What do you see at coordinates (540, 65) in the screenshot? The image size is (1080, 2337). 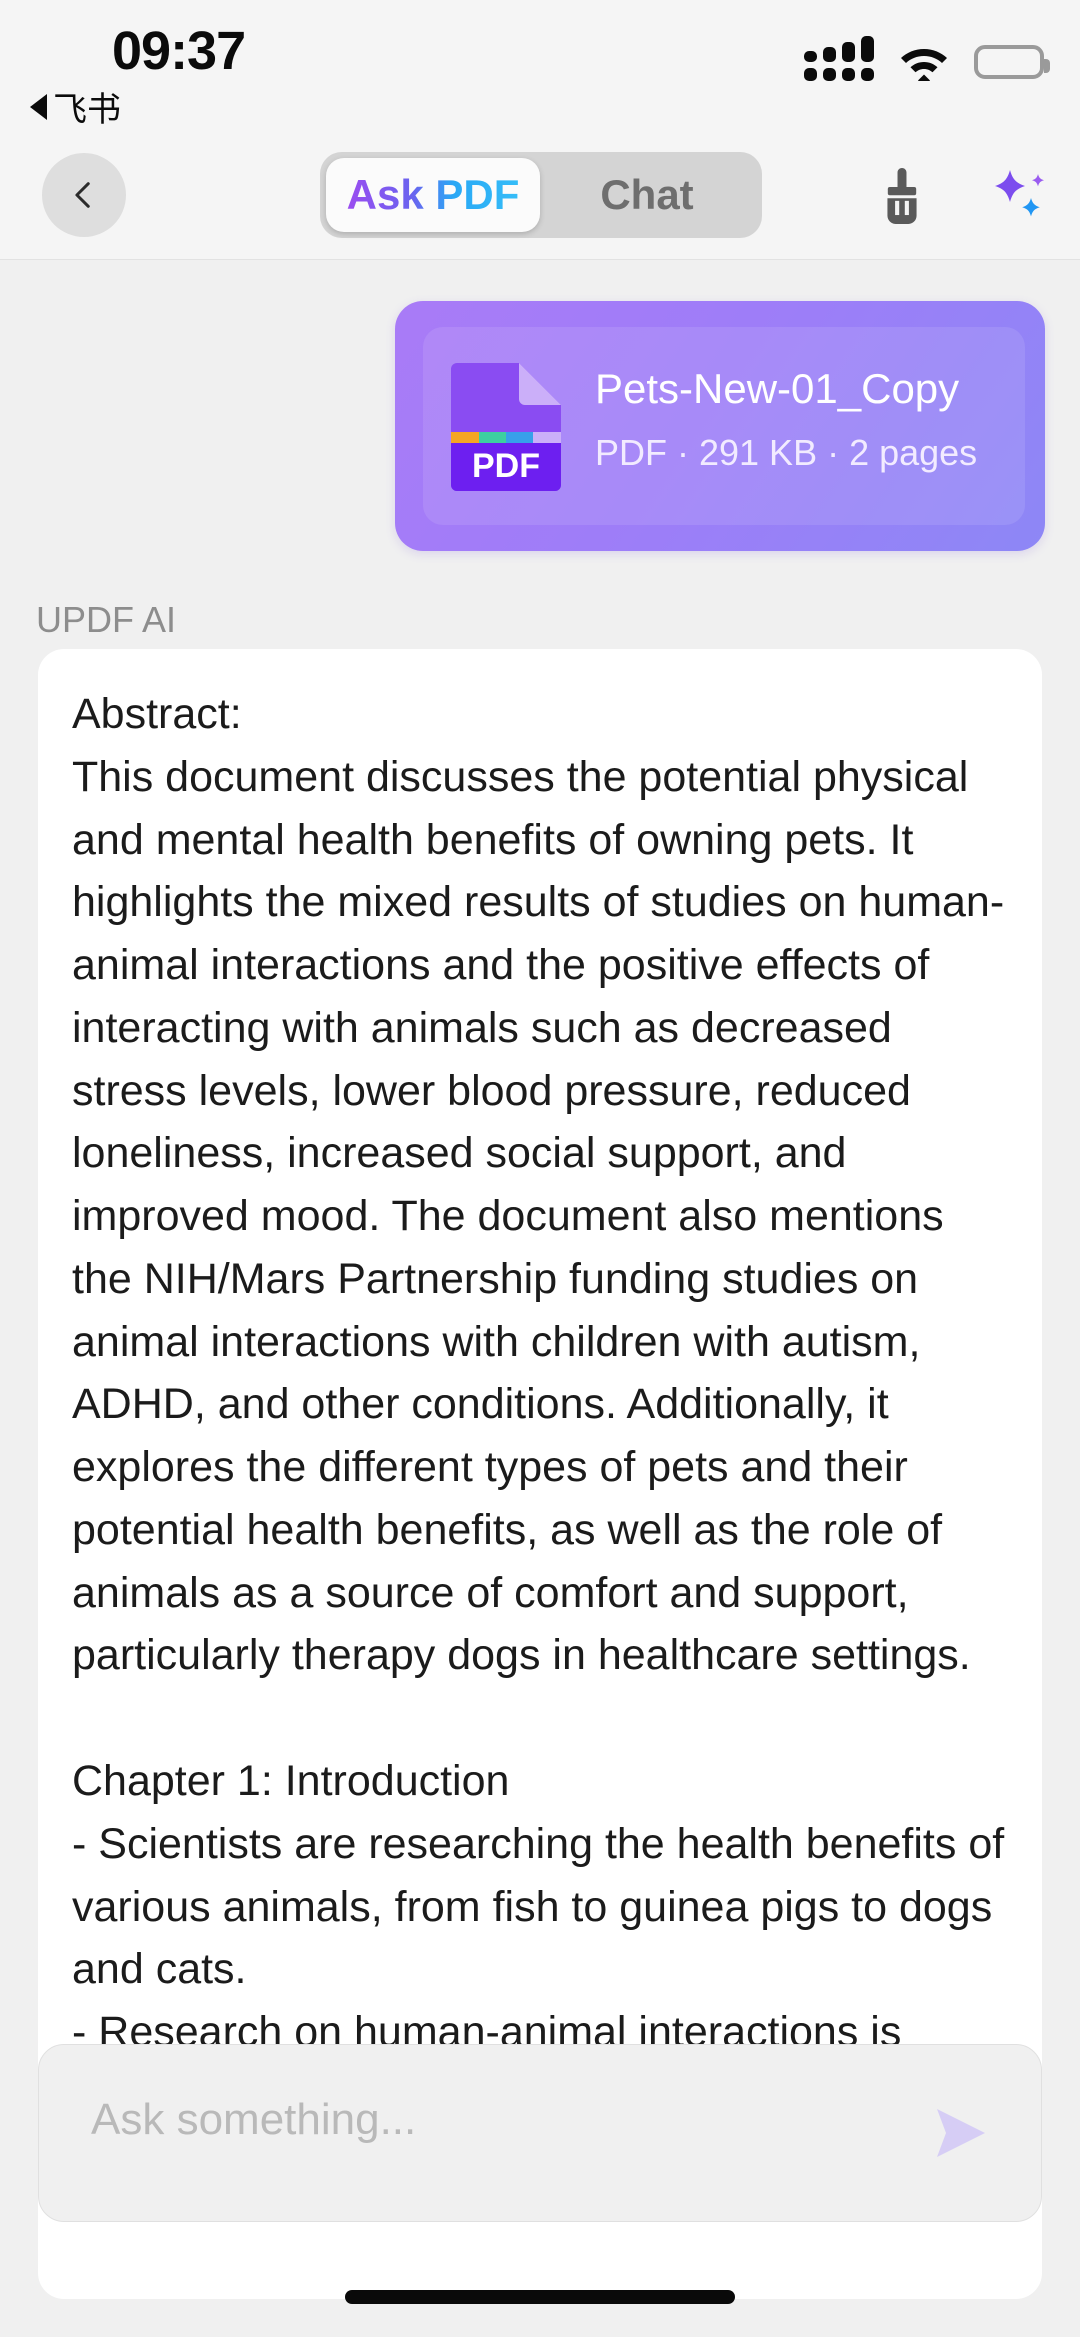 I see `status-bar: 09:37 飞书` at bounding box center [540, 65].